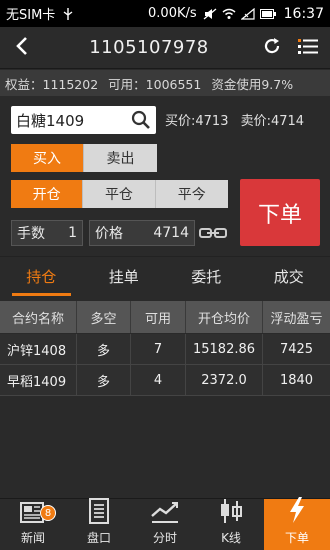 The image size is (330, 550). Describe the element at coordinates (197, 121) in the screenshot. I see `bid-price: 买价:4713` at that location.